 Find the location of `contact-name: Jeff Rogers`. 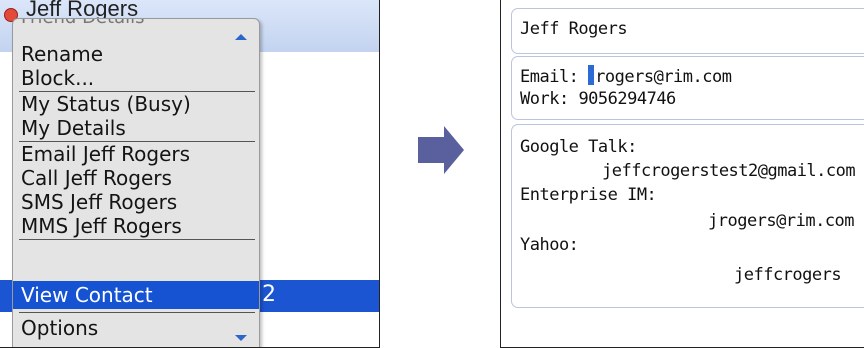

contact-name: Jeff Rogers is located at coordinates (574, 29).